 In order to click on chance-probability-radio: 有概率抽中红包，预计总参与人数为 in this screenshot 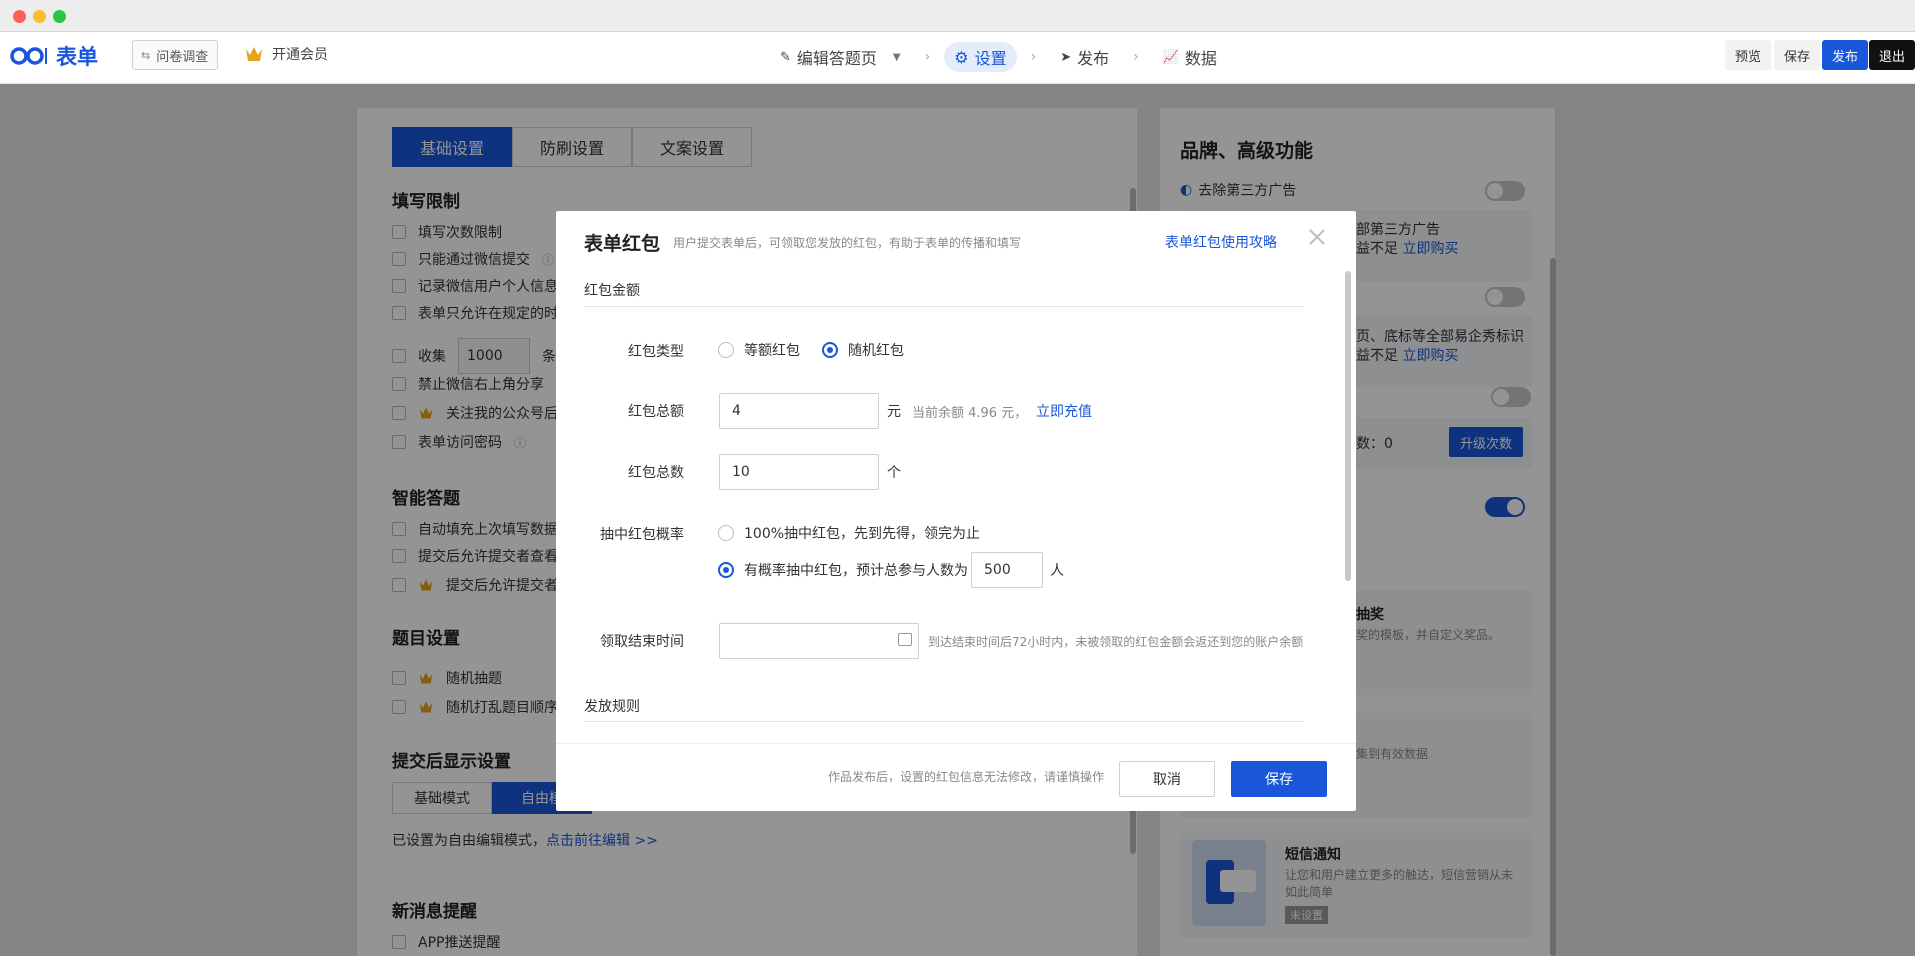, I will do `click(843, 570)`.